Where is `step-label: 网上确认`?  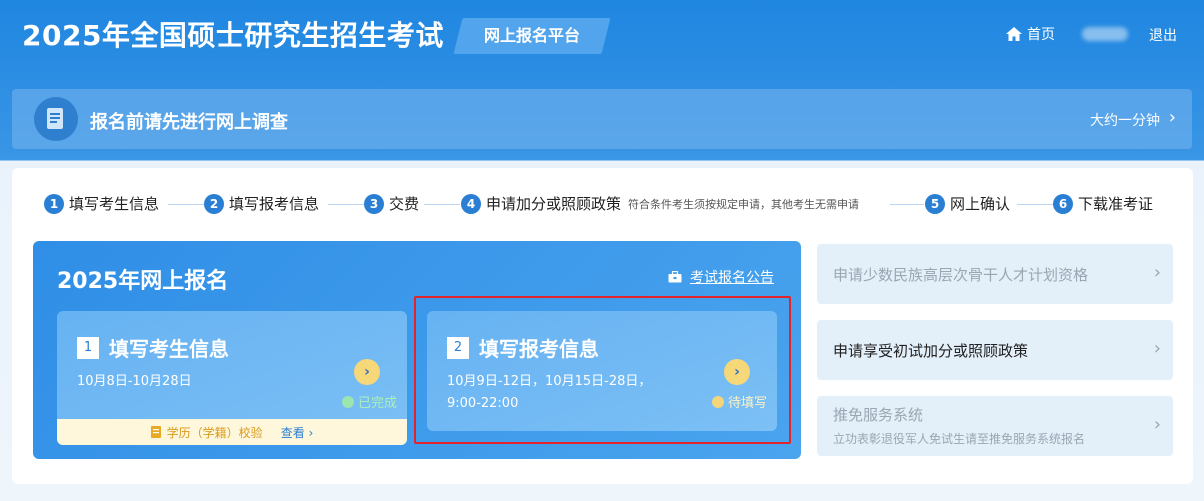 step-label: 网上确认 is located at coordinates (980, 204).